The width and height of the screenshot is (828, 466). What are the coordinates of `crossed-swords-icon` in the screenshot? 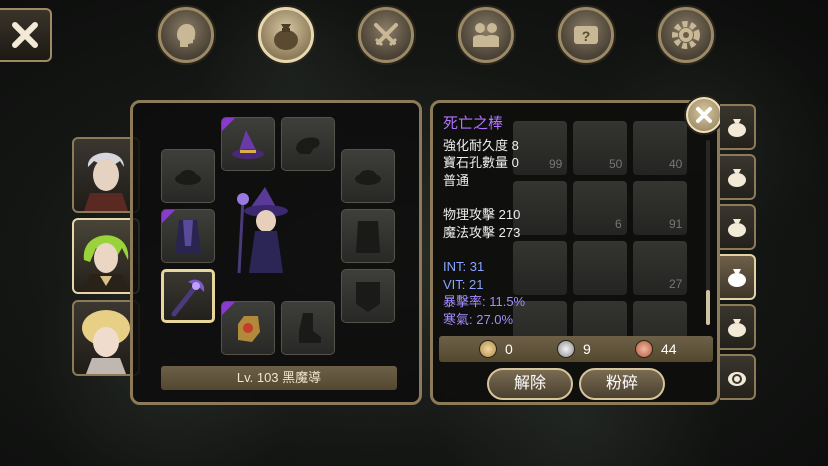 It's located at (386, 35).